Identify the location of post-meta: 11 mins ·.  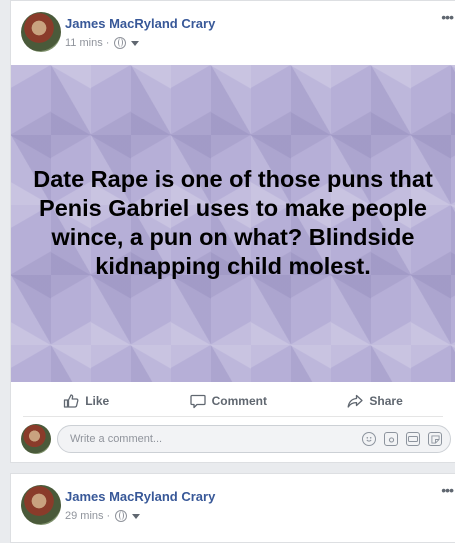
(102, 43).